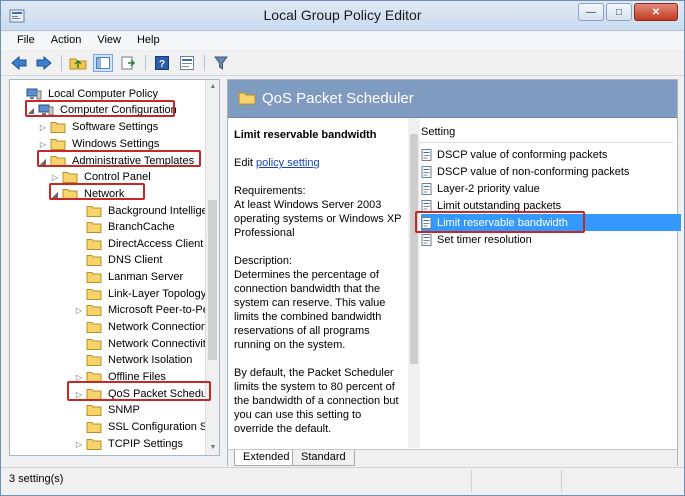 The height and width of the screenshot is (496, 685). Describe the element at coordinates (161, 310) in the screenshot. I see `tree-item-label: Microsoft Peer-to-Pee` at that location.